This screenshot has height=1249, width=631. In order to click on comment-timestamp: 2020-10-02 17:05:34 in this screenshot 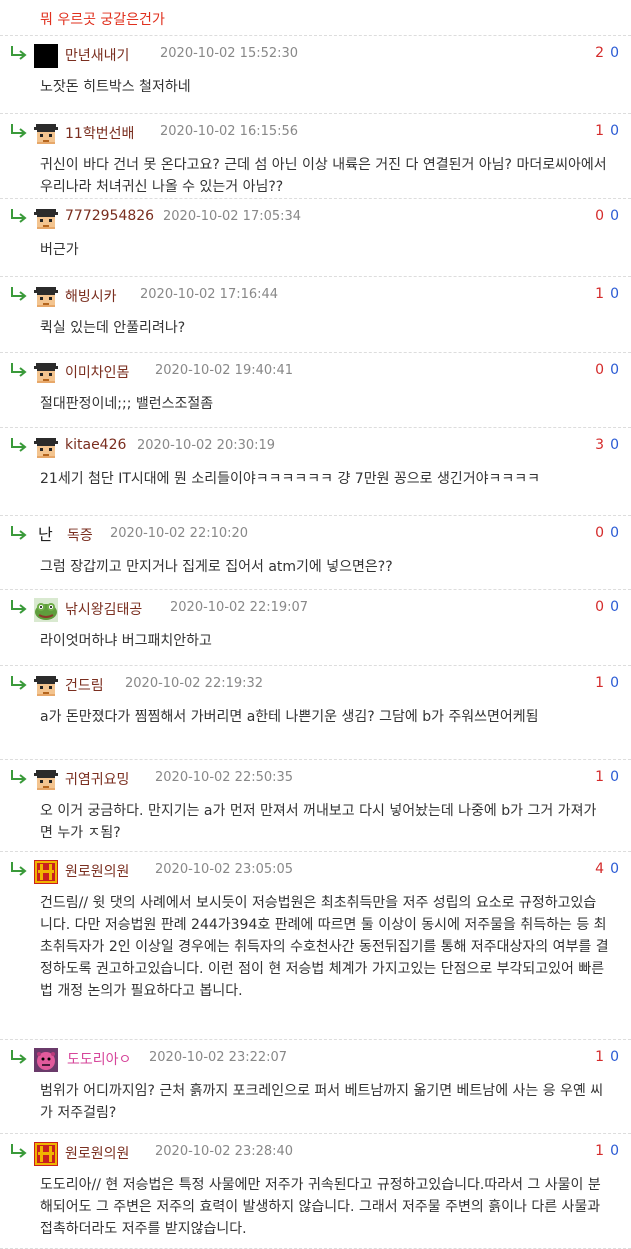, I will do `click(232, 216)`.